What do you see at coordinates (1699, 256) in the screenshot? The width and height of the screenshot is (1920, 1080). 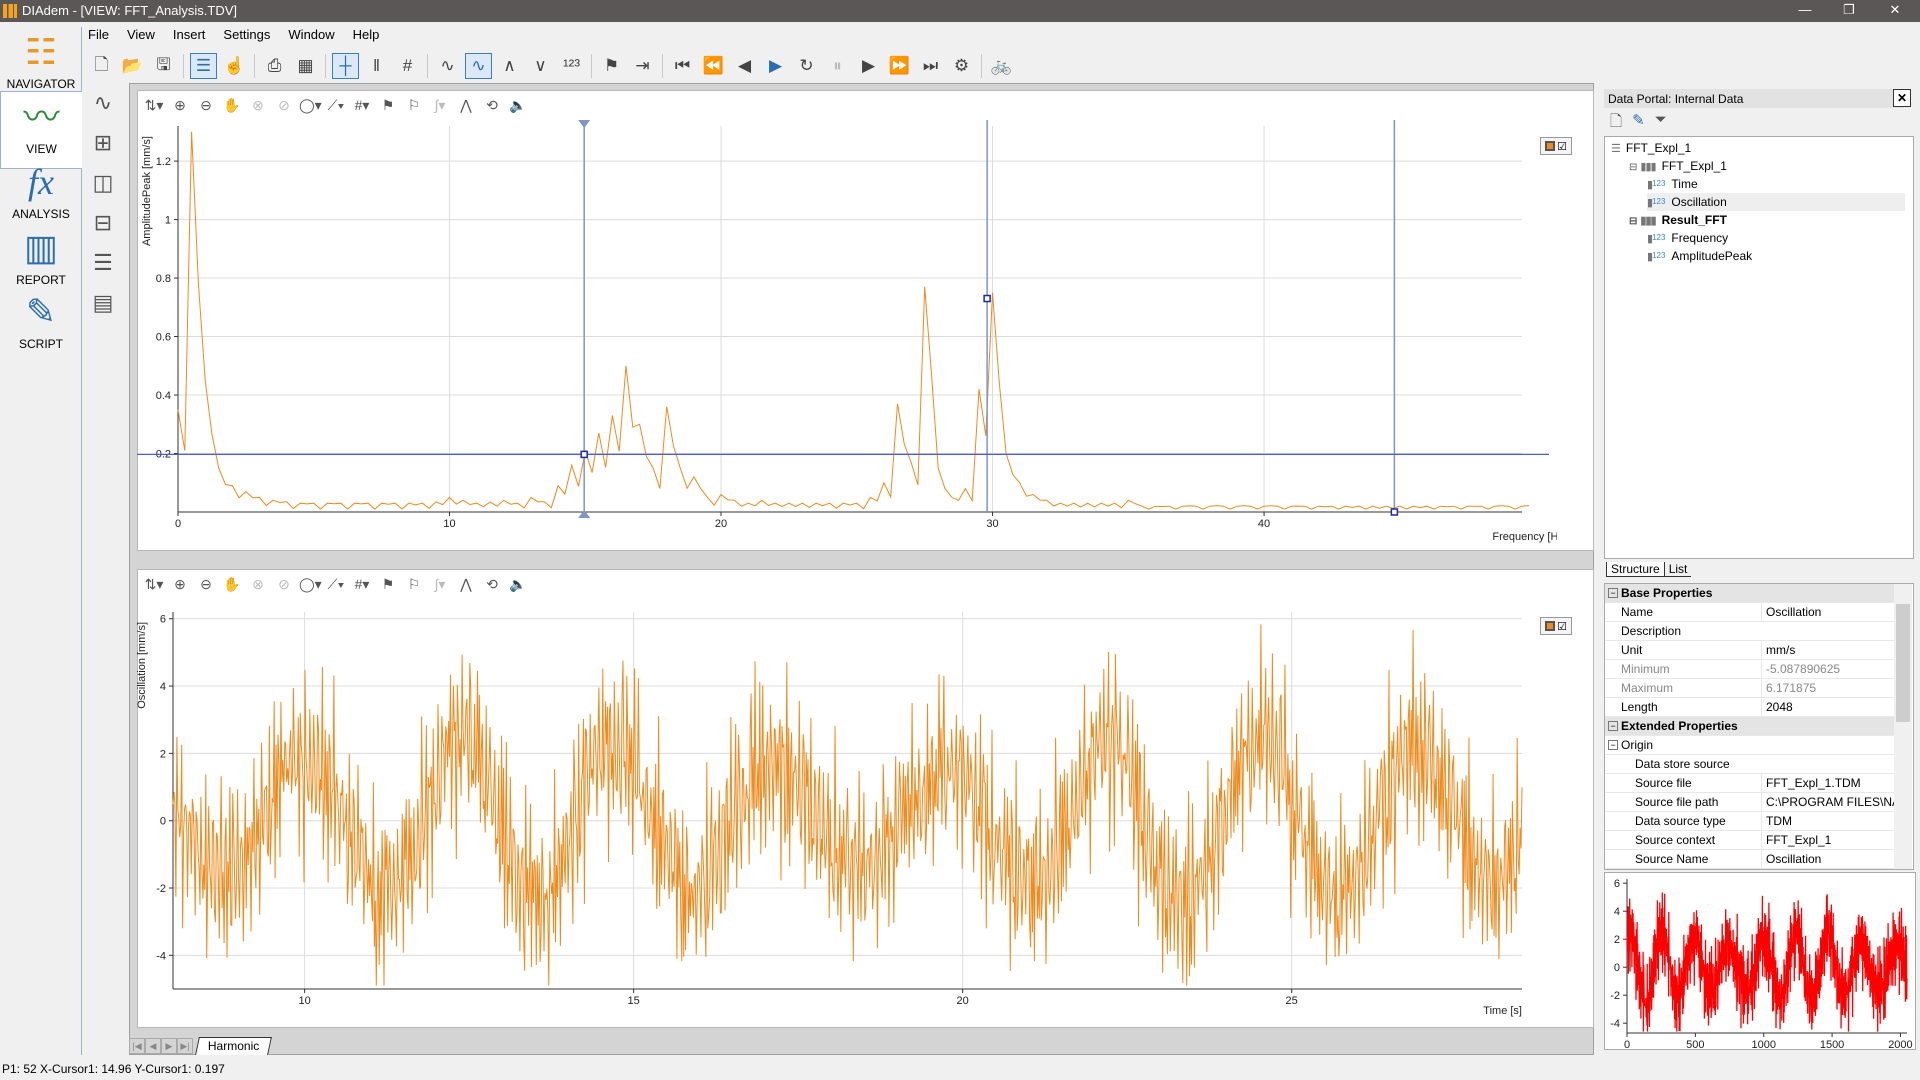 I see `tree-node-channel: ▮123 AmplitudePeak` at bounding box center [1699, 256].